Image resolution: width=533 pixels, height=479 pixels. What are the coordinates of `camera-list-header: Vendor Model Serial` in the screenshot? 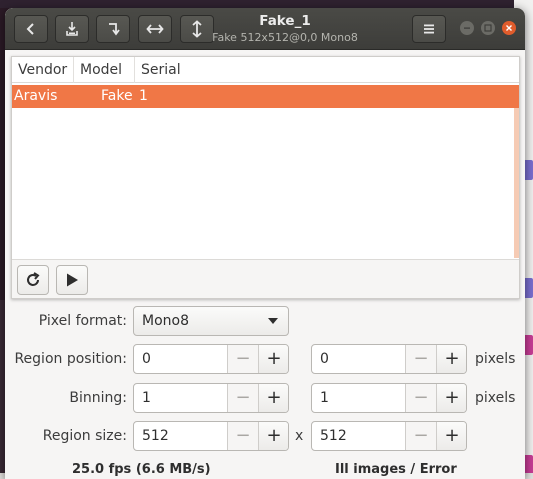 It's located at (265, 70).